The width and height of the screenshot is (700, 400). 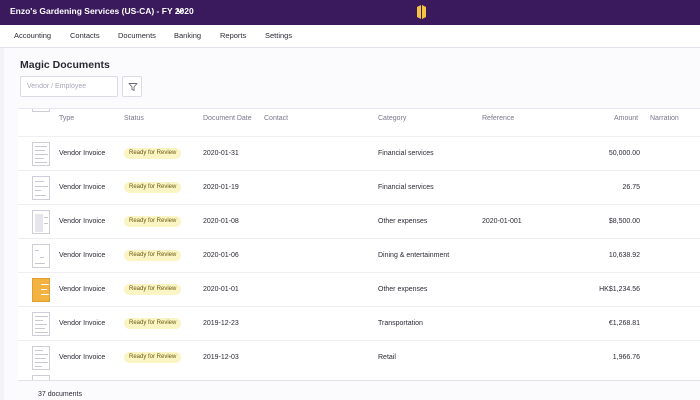 I want to click on nav-item-banking: Banking, so click(x=187, y=35).